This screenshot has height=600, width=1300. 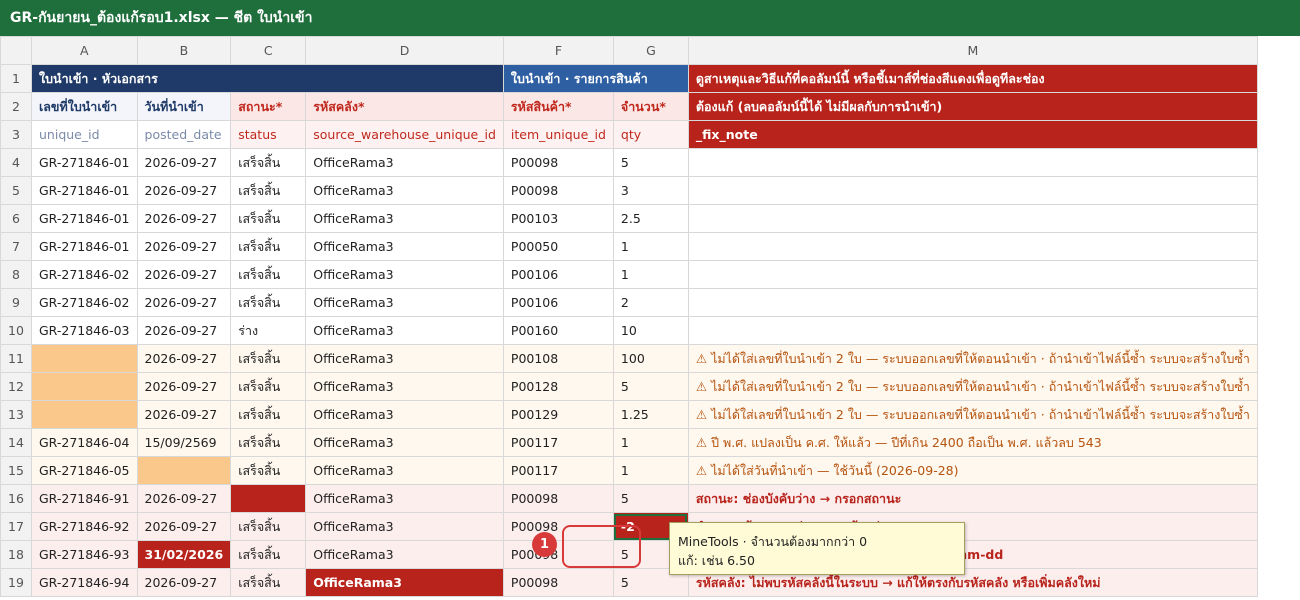 I want to click on cell-item-id: P00106, so click(x=558, y=274).